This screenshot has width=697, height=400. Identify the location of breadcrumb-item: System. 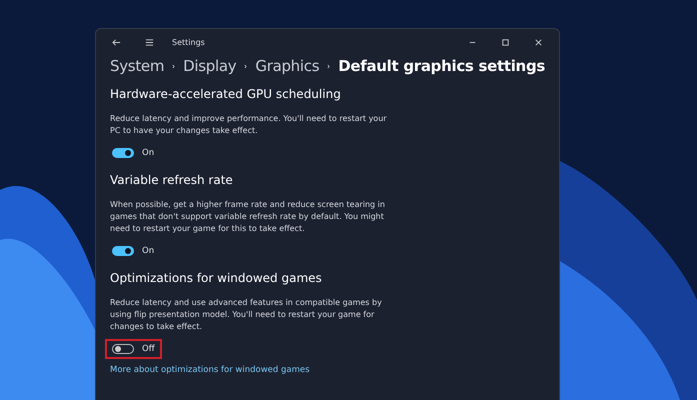
(137, 66).